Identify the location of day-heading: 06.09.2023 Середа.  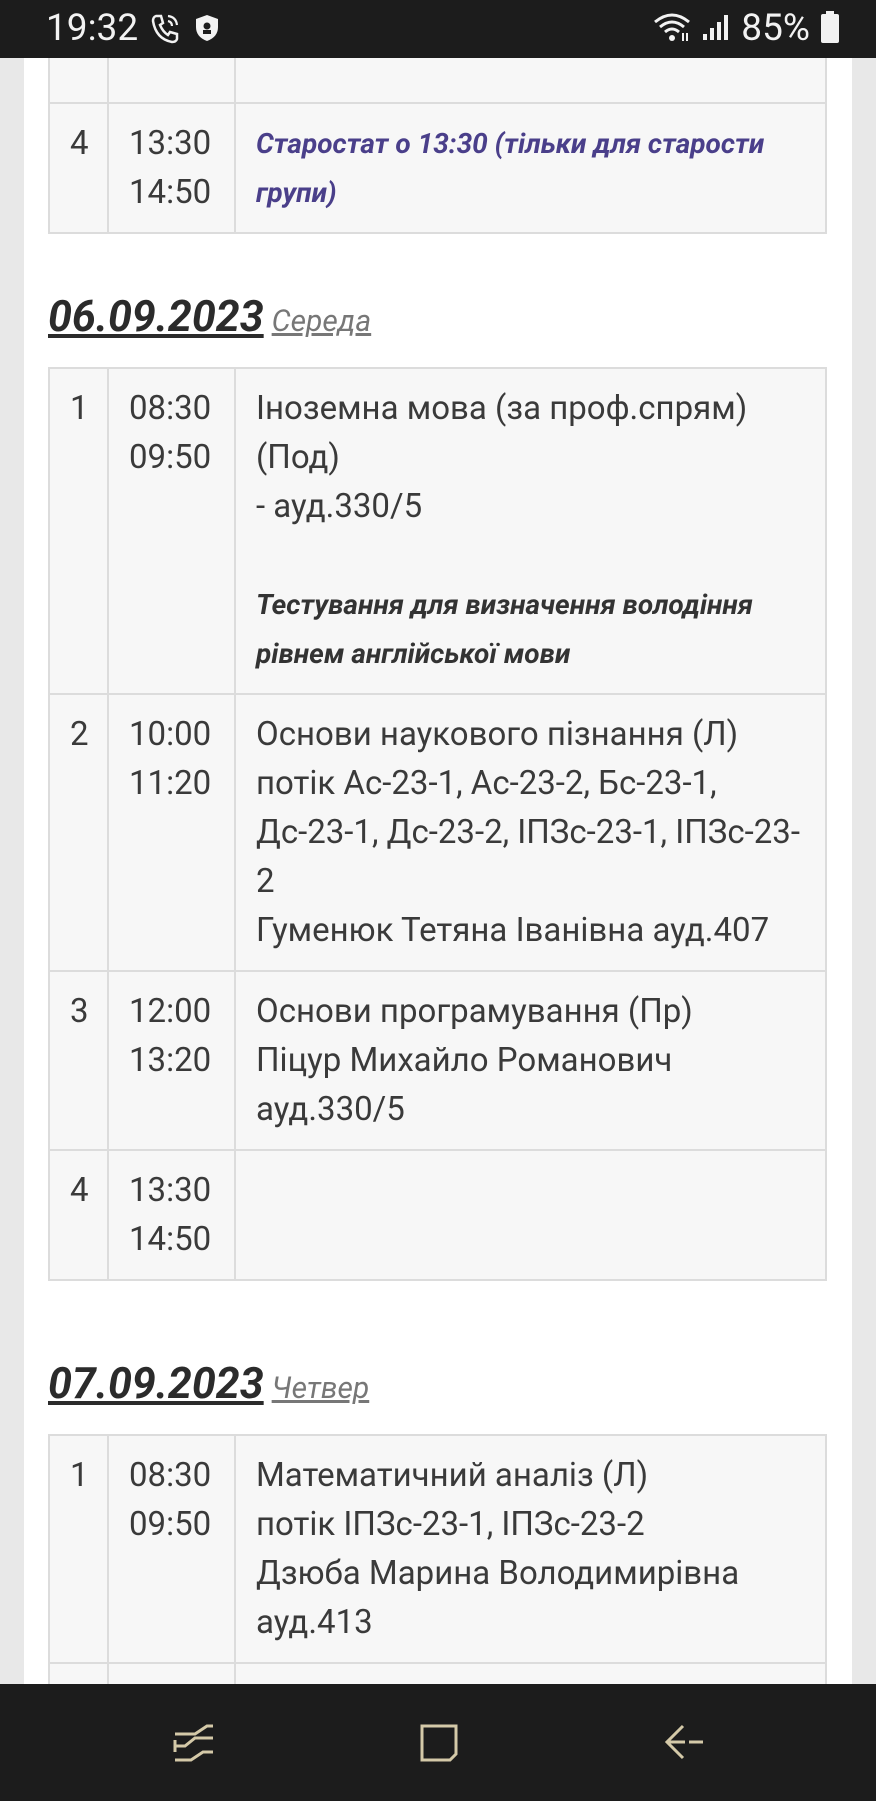
(209, 317).